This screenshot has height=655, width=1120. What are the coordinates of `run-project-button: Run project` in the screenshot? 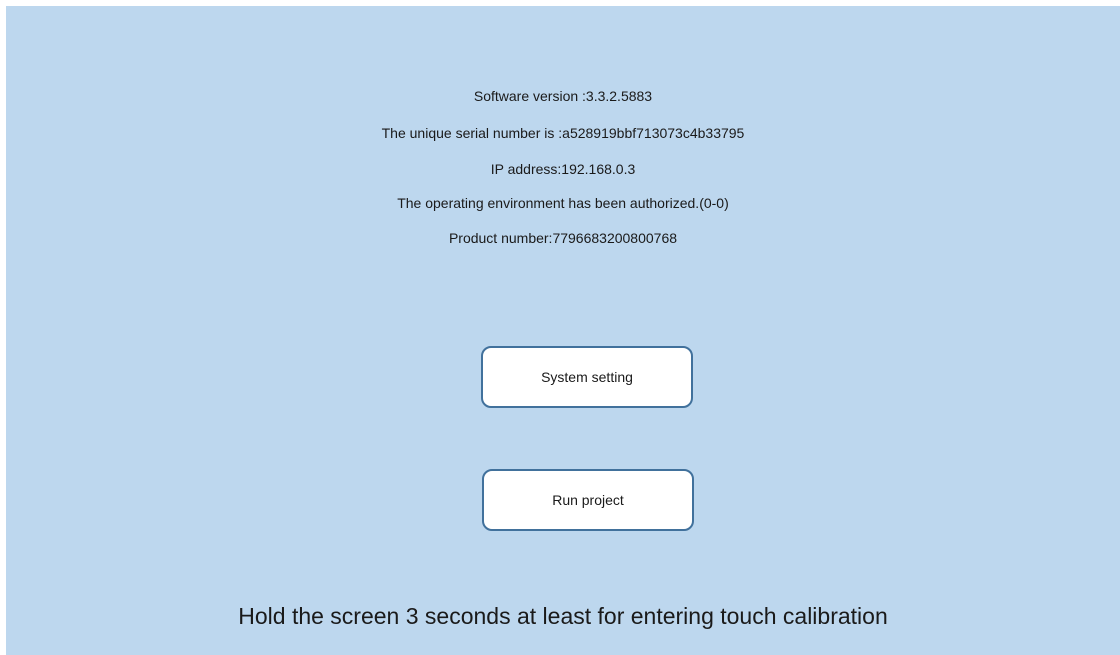 It's located at (588, 500).